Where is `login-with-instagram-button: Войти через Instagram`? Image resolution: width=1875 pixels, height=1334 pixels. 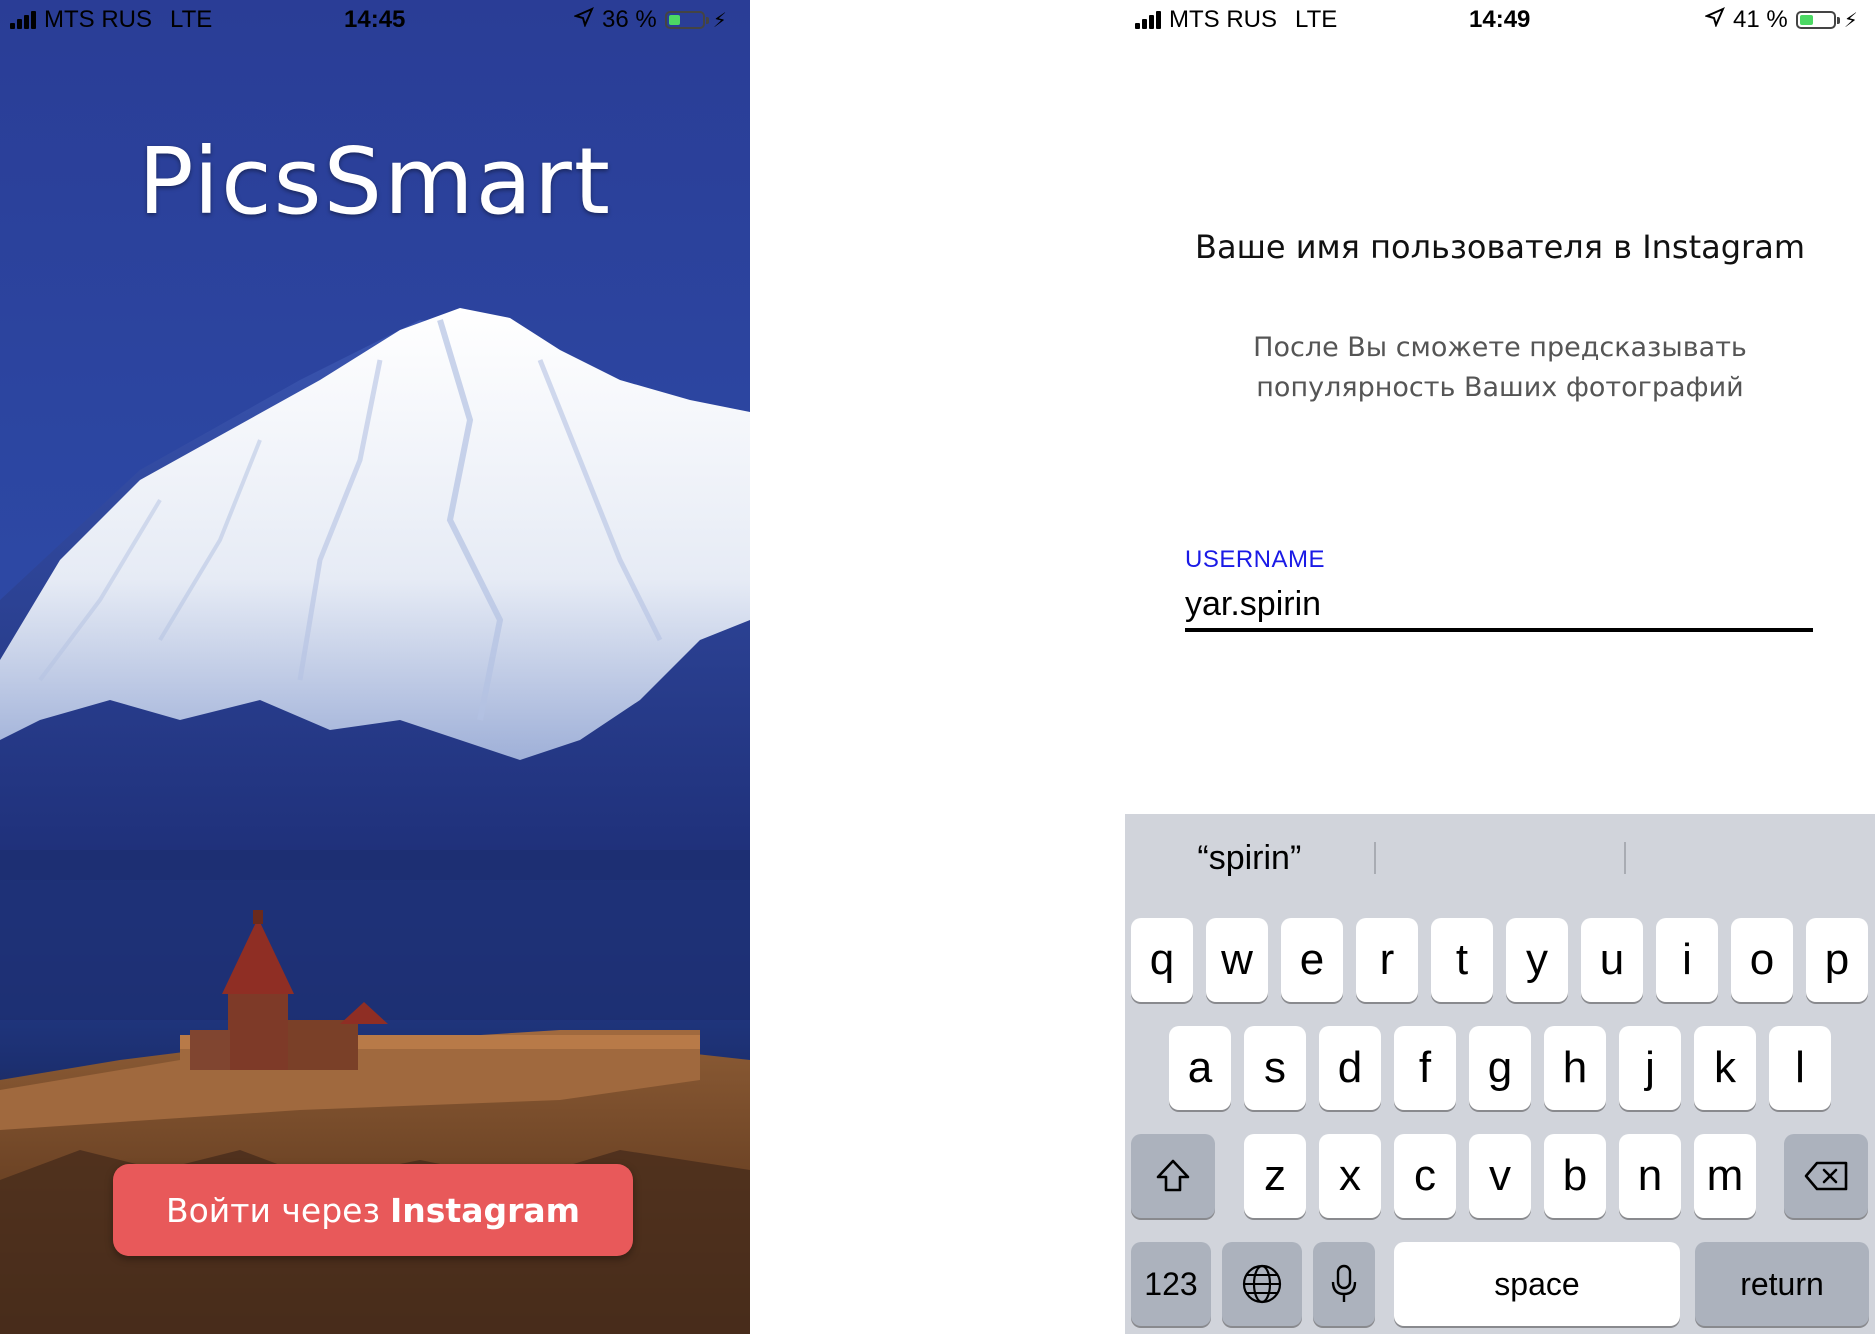
login-with-instagram-button: Войти через Instagram is located at coordinates (373, 1210).